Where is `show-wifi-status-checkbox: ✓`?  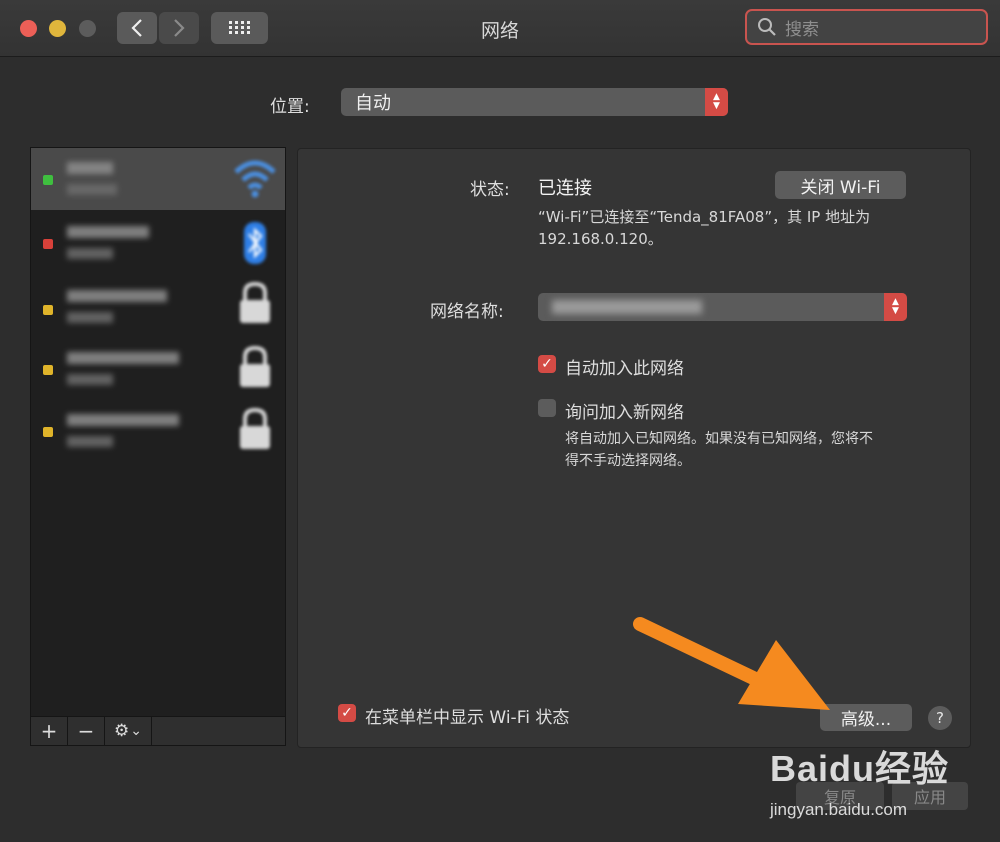 show-wifi-status-checkbox: ✓ is located at coordinates (347, 713).